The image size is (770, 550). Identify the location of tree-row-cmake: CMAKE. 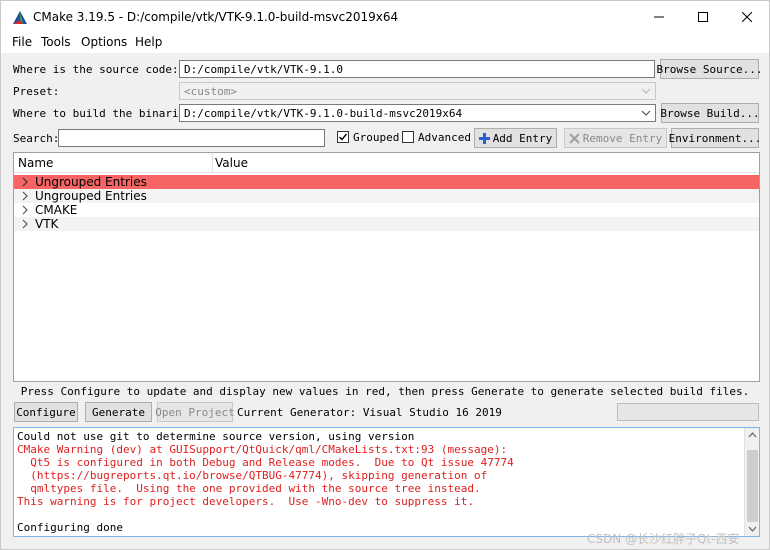
(386, 210).